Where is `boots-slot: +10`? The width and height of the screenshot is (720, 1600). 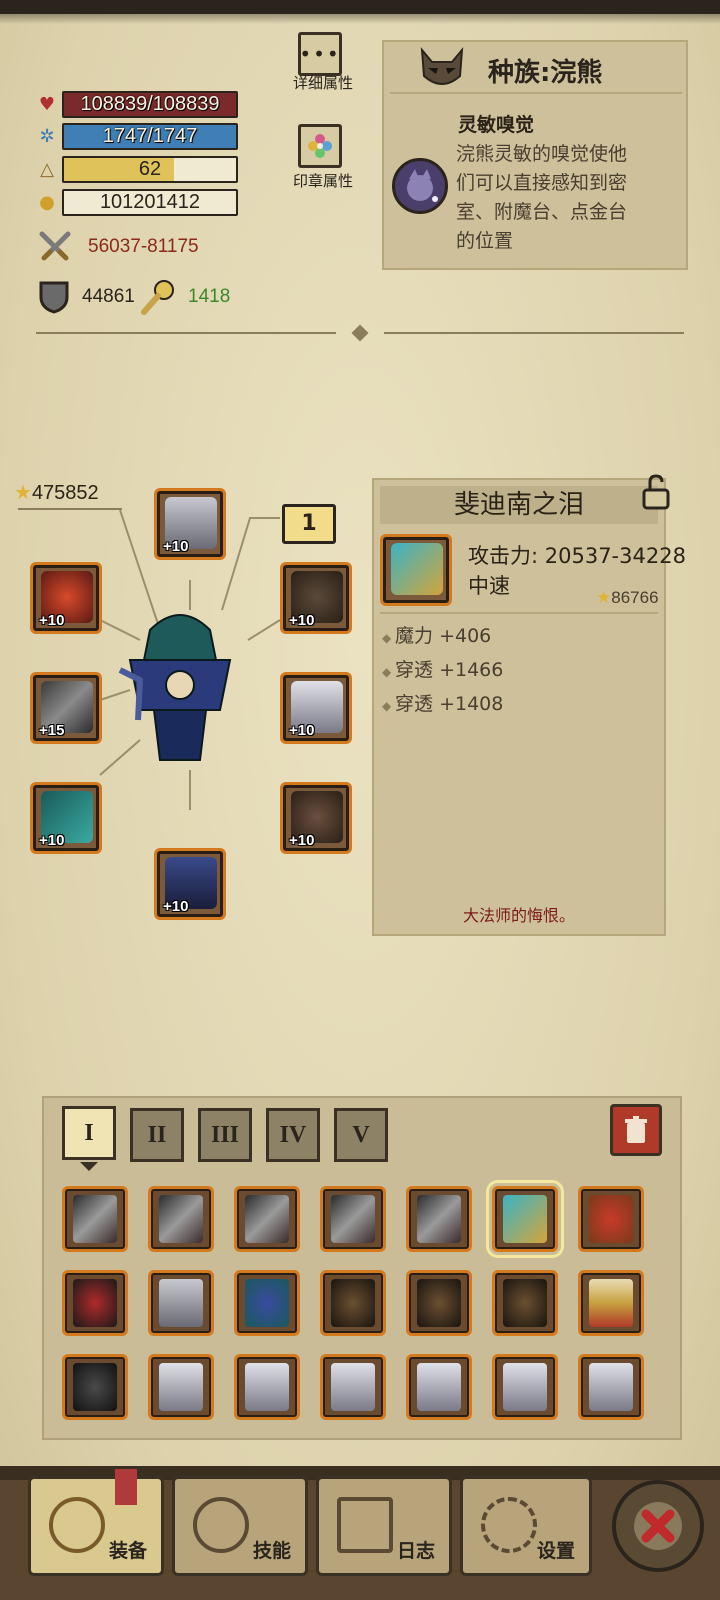 boots-slot: +10 is located at coordinates (190, 884).